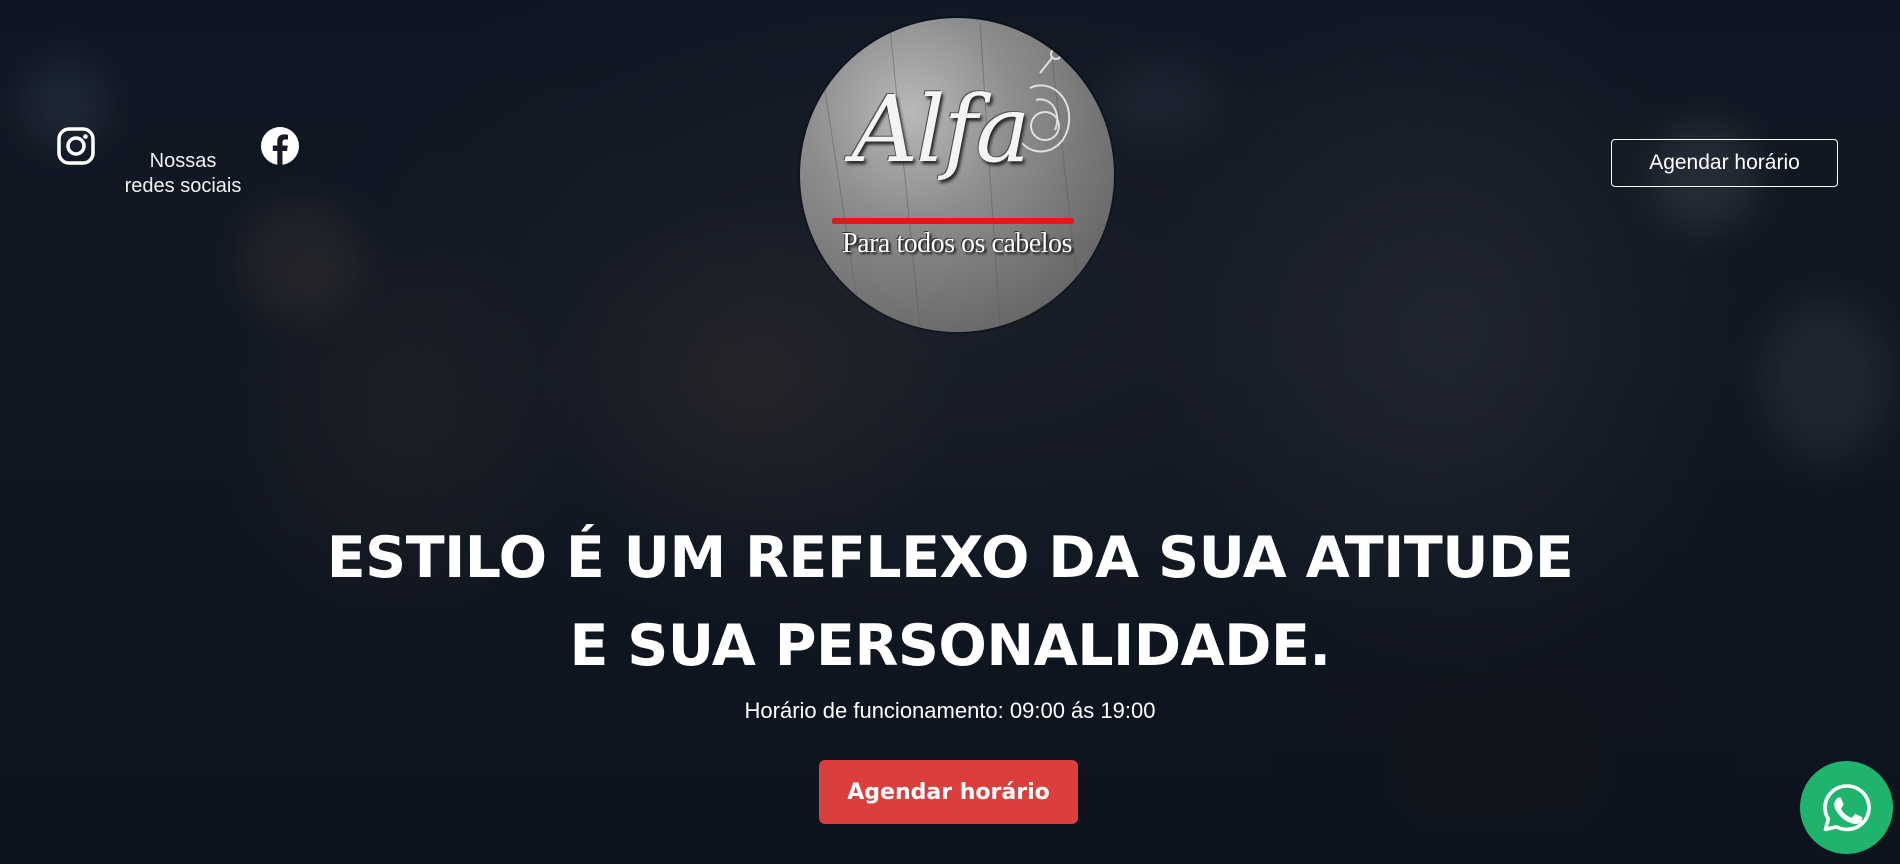 Image resolution: width=1900 pixels, height=864 pixels. What do you see at coordinates (948, 792) in the screenshot?
I see `schedule-button-main: Agendar horário` at bounding box center [948, 792].